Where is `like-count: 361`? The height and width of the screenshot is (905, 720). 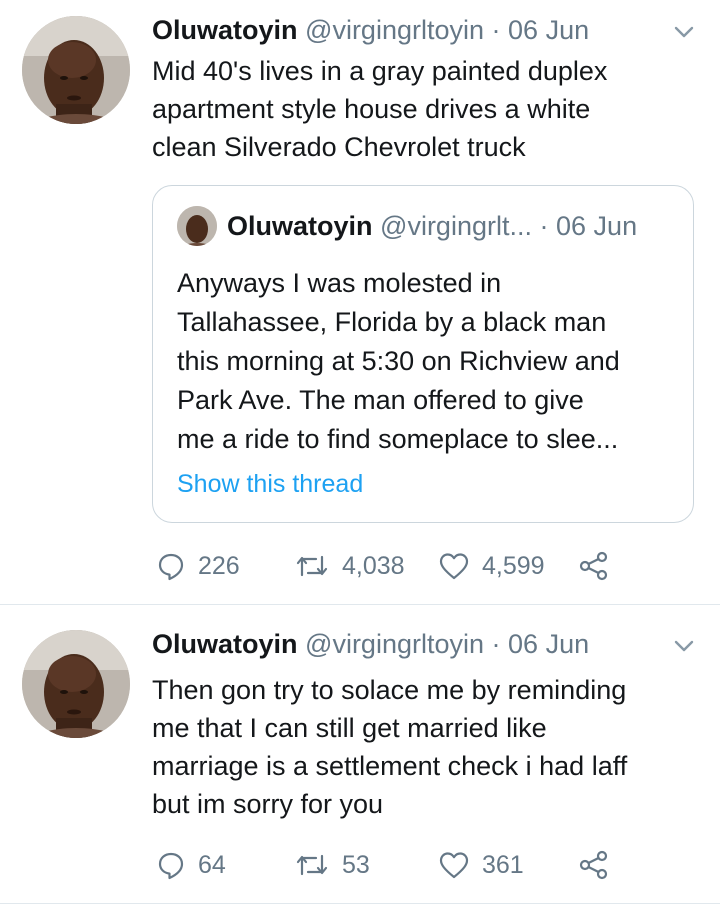
like-count: 361 is located at coordinates (503, 864).